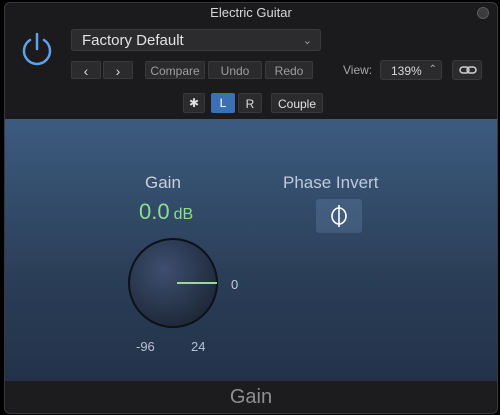  I want to click on gain-max-label: 24, so click(198, 346).